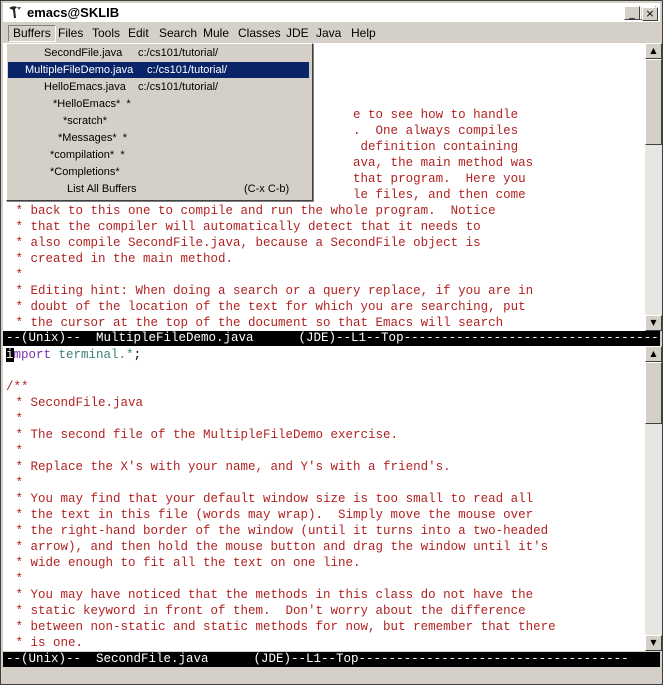 This screenshot has height=685, width=663. I want to click on buffer-item-compilation: *compilation* *, so click(158, 155).